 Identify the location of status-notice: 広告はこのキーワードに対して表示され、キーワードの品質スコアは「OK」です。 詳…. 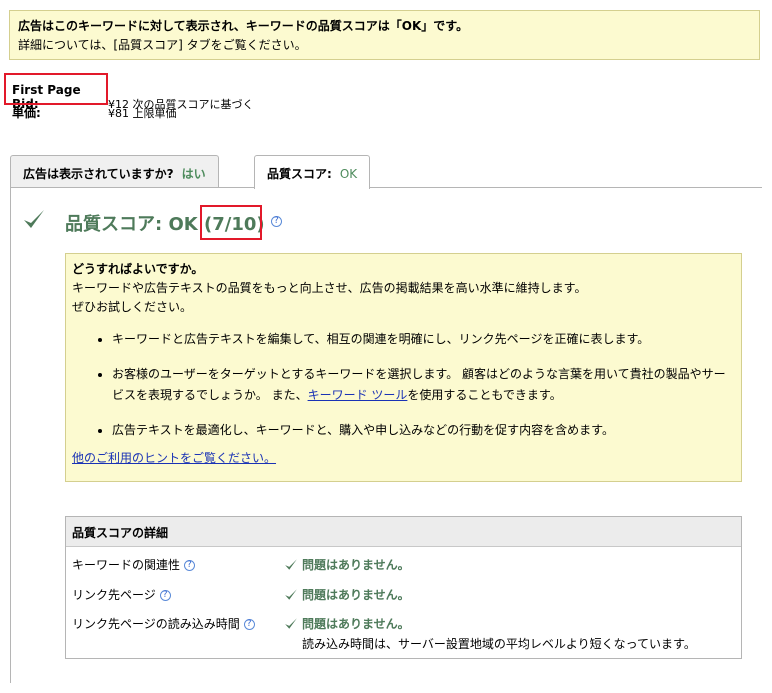
(384, 35).